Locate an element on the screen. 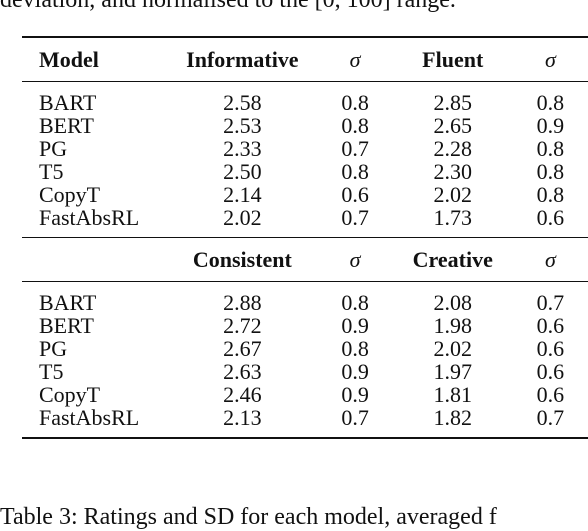 The height and width of the screenshot is (531, 588). table-row: CopyT 2.14 0.6 2.02 0.8 is located at coordinates (305, 194).